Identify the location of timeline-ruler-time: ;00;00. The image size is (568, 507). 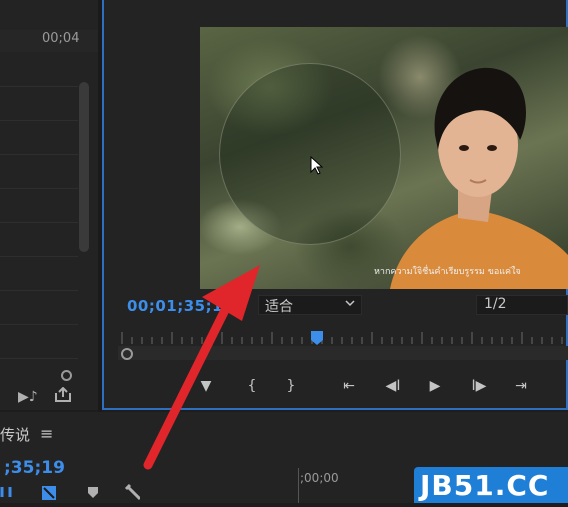
(319, 478).